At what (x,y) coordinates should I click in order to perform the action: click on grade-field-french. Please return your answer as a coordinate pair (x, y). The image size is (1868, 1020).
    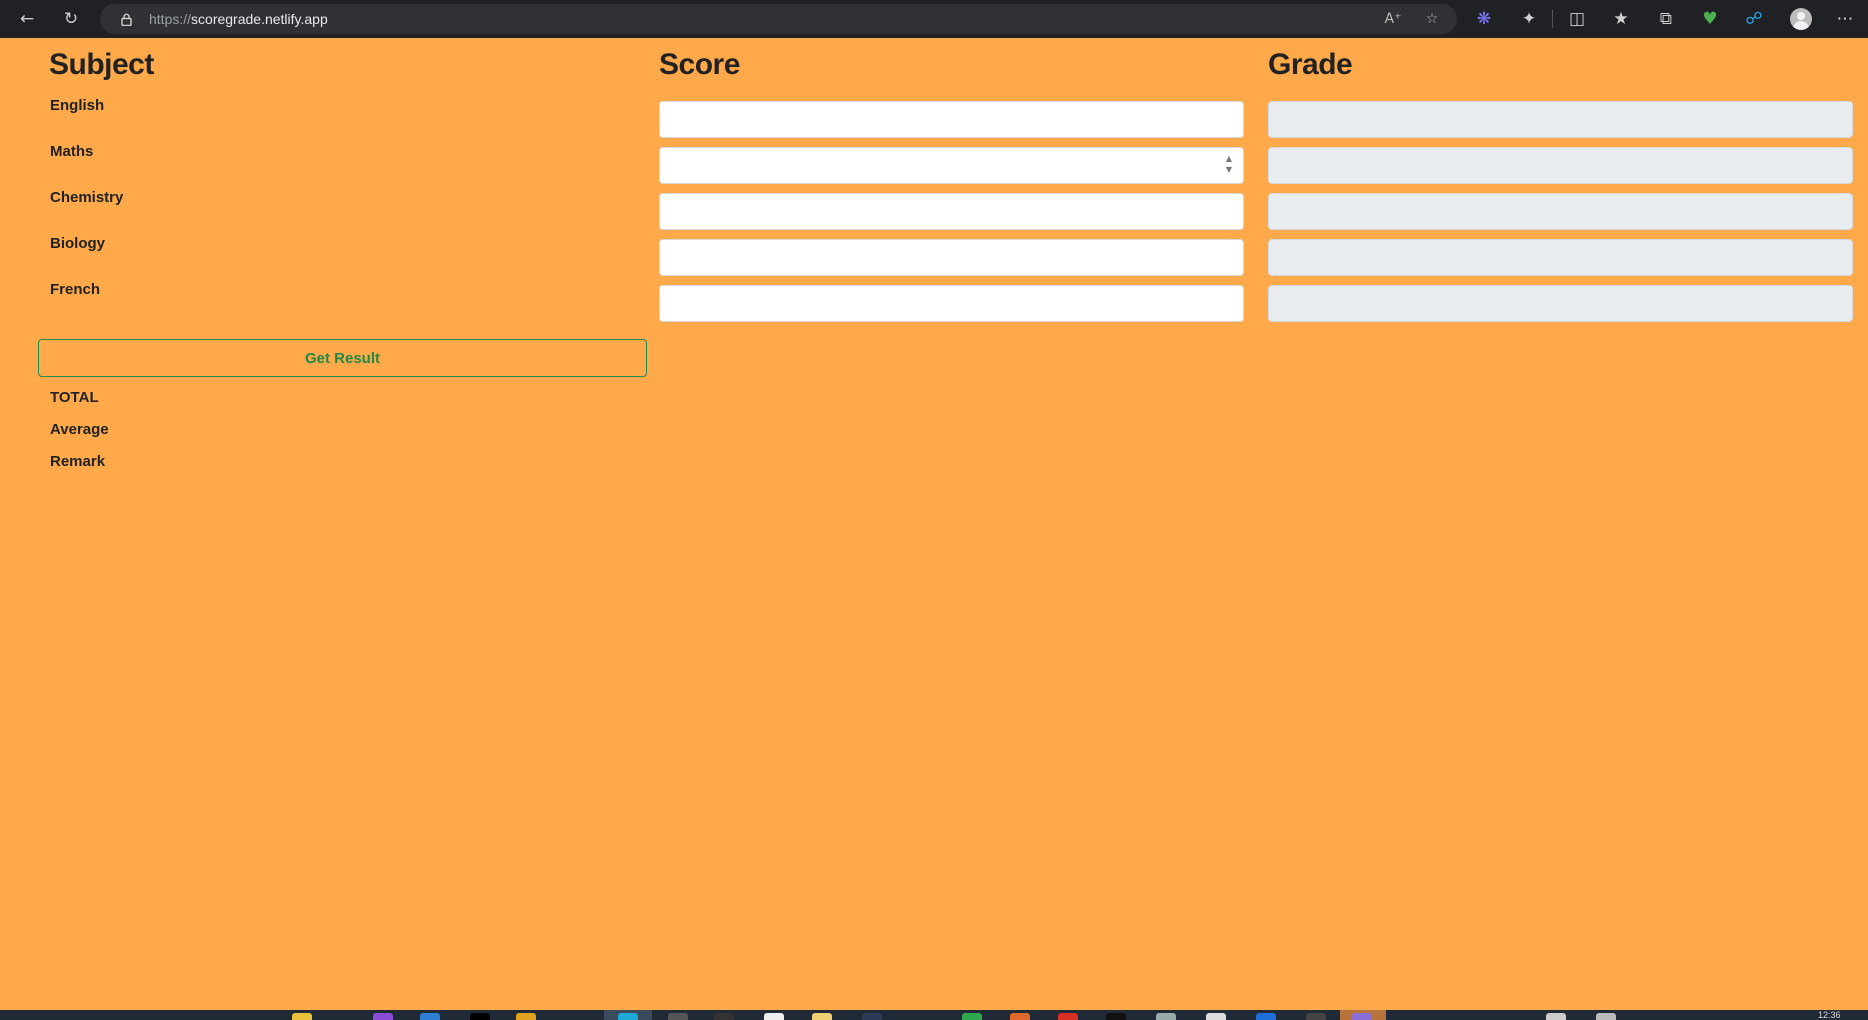
    Looking at the image, I should click on (1560, 303).